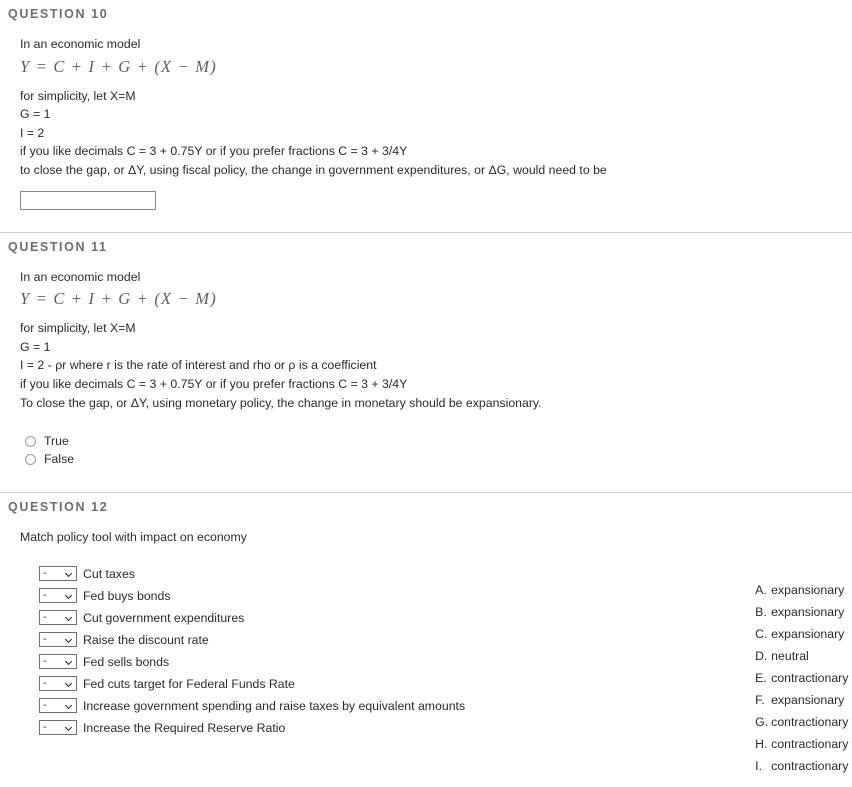  I want to click on option-letter-d: D., so click(761, 655).